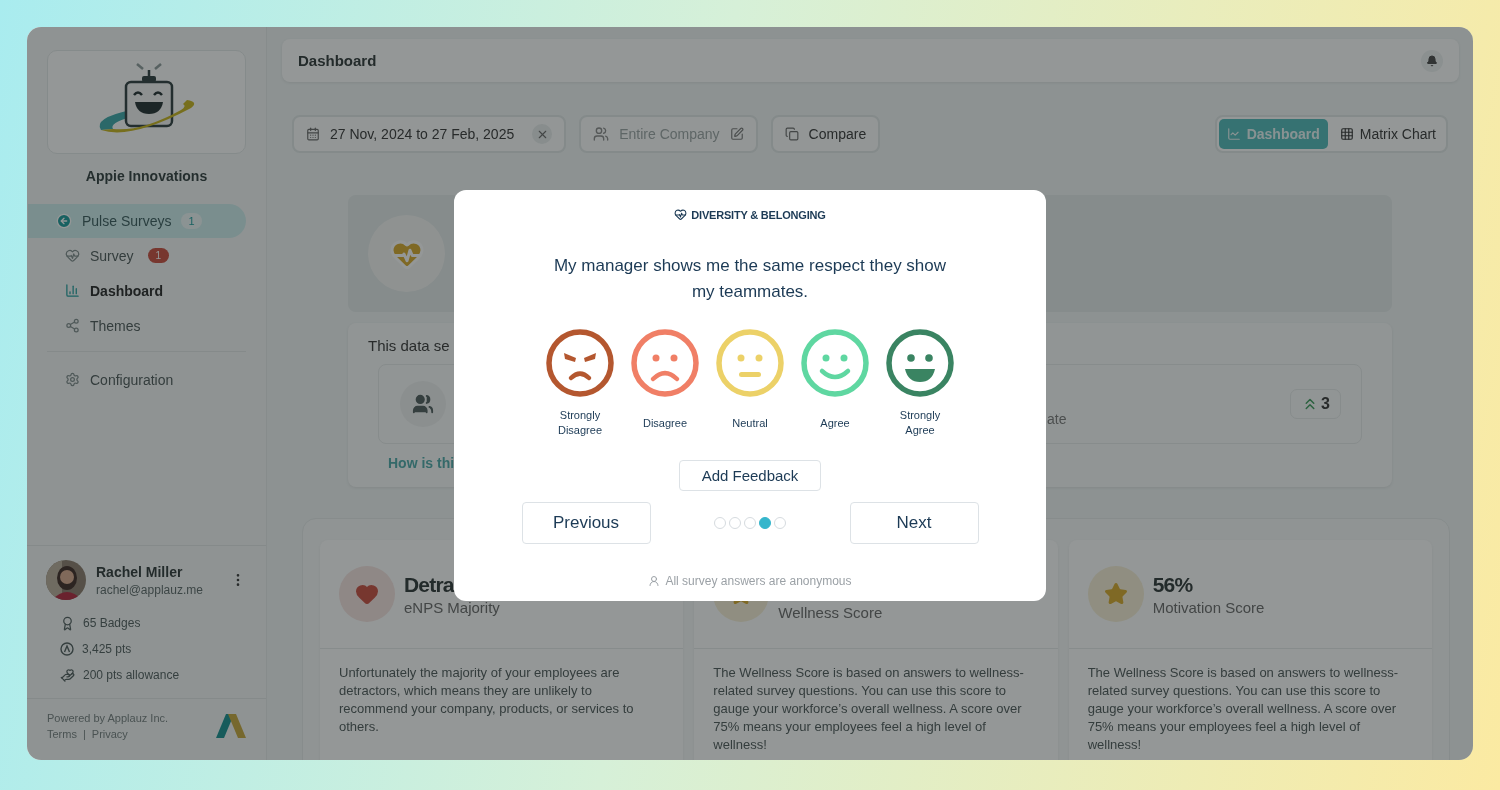 This screenshot has width=1500, height=790. What do you see at coordinates (137, 221) in the screenshot?
I see `back-nav-item: Pulse Surveys 1` at bounding box center [137, 221].